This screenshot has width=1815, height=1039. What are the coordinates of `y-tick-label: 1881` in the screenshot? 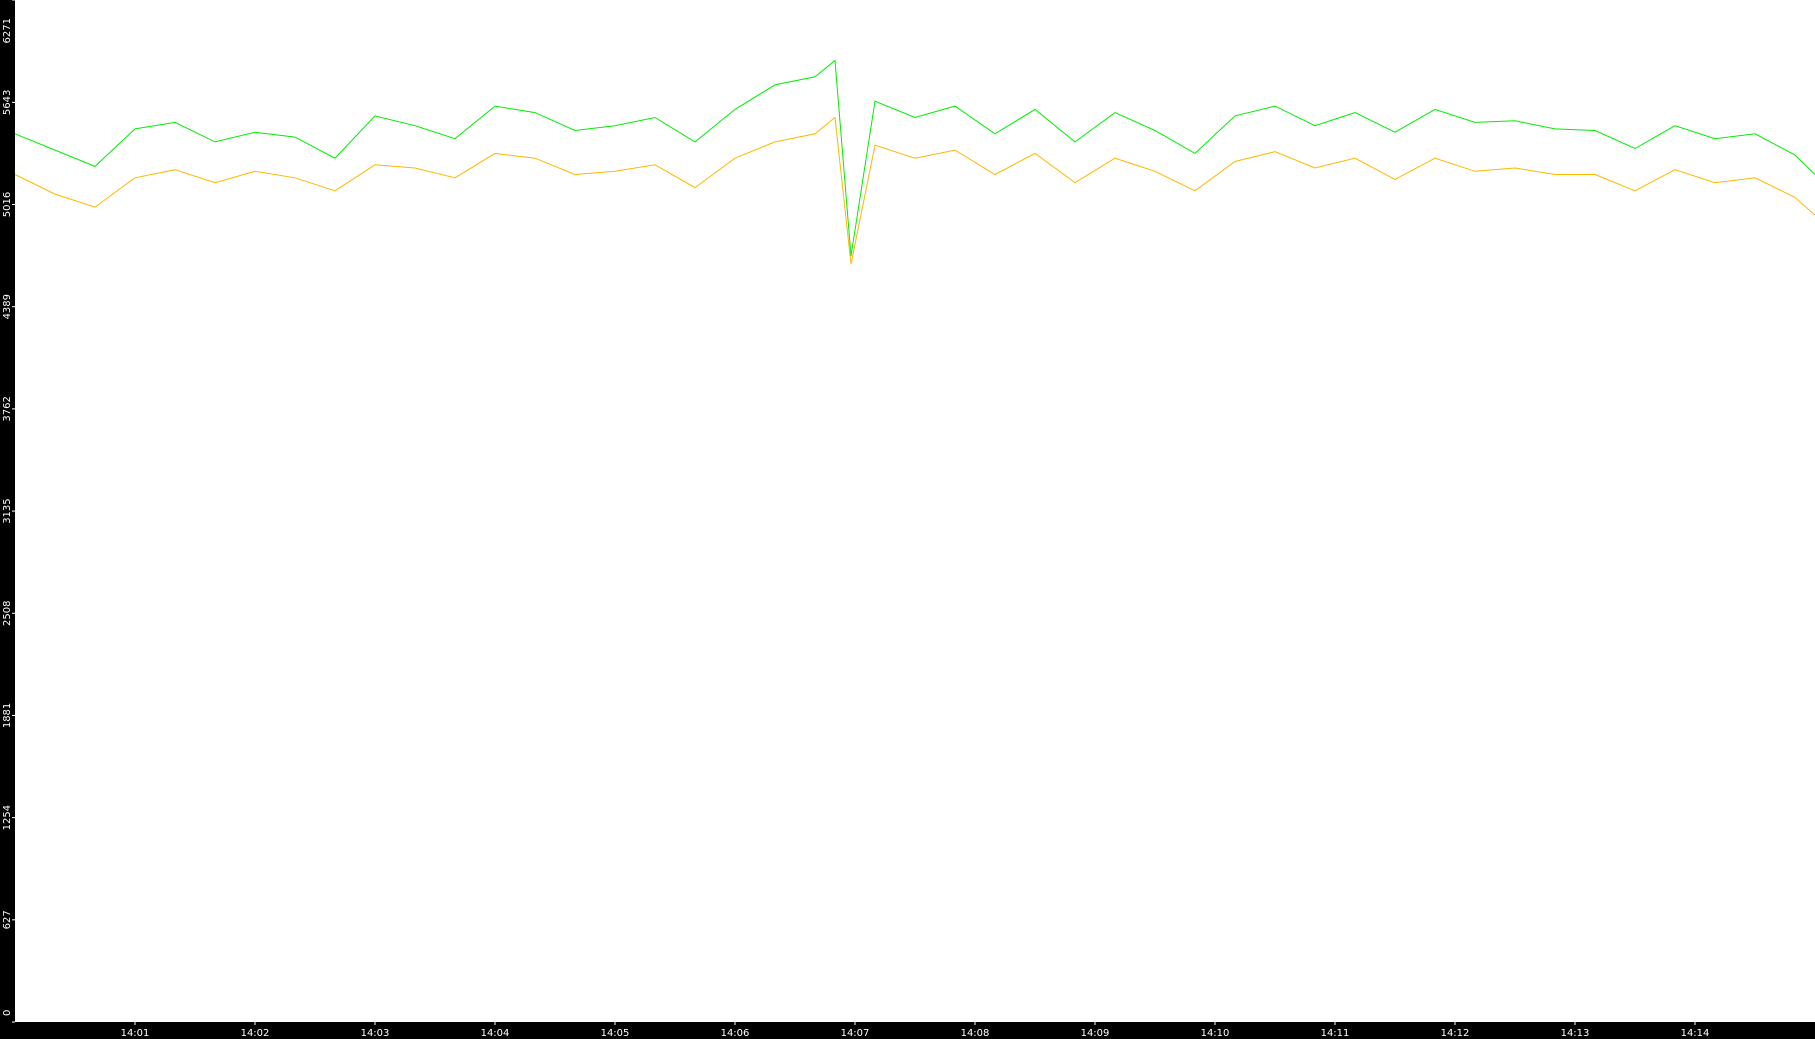 It's located at (7, 715).